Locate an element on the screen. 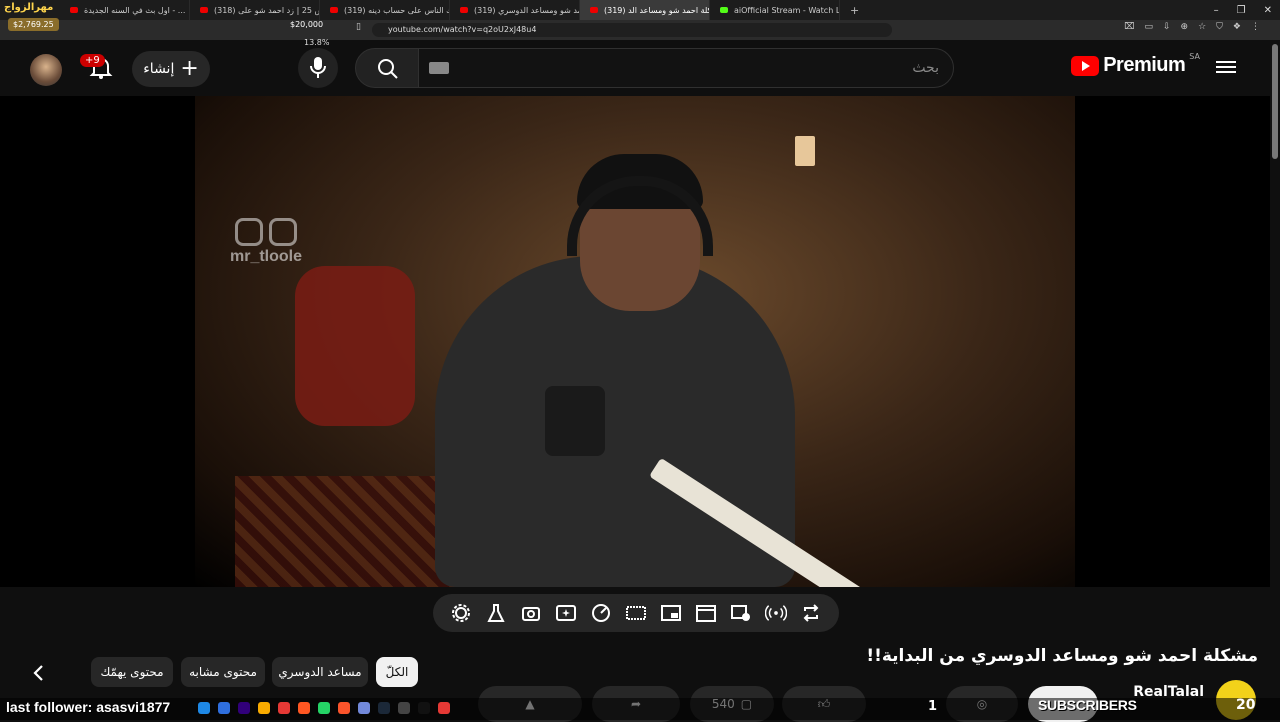 The width and height of the screenshot is (1280, 722). notification-badge: +9 is located at coordinates (92, 60).